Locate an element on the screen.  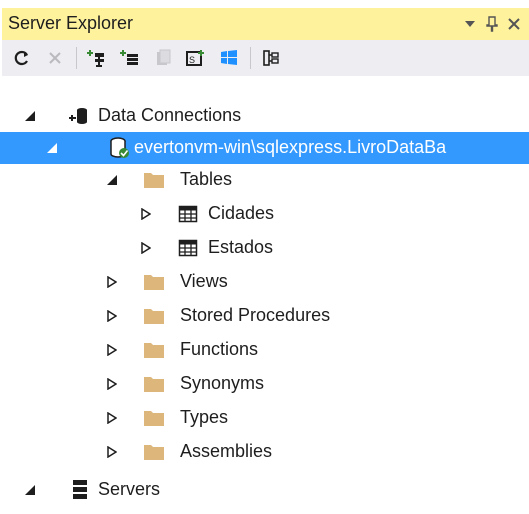
tree-label: Assemblies is located at coordinates (226, 451).